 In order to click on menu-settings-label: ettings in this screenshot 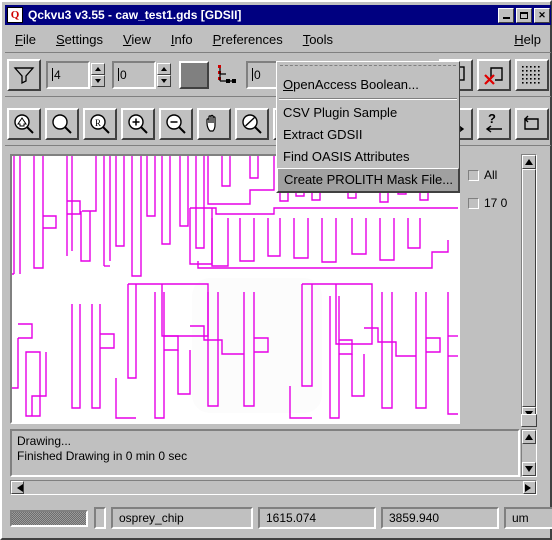, I will do `click(83, 39)`.